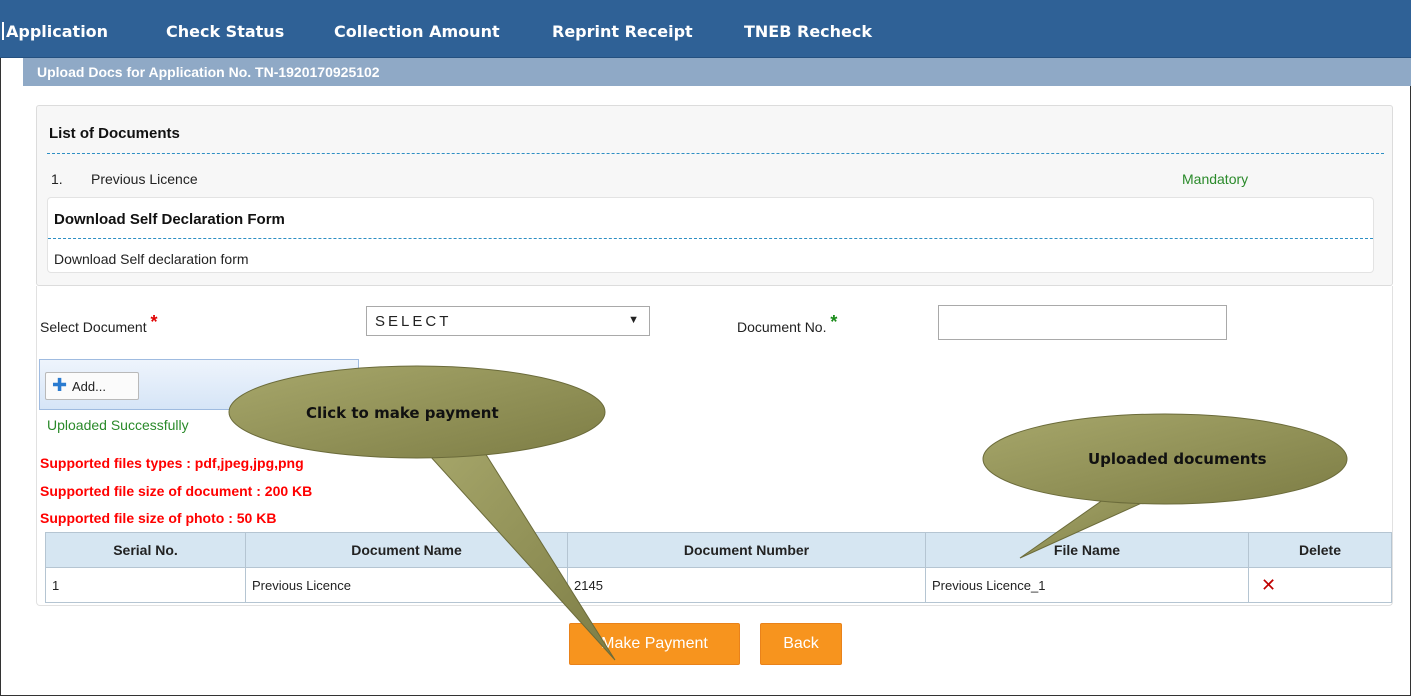 Image resolution: width=1411 pixels, height=696 pixels. Describe the element at coordinates (746, 550) in the screenshot. I see `column-header-document-number: Document Number` at that location.